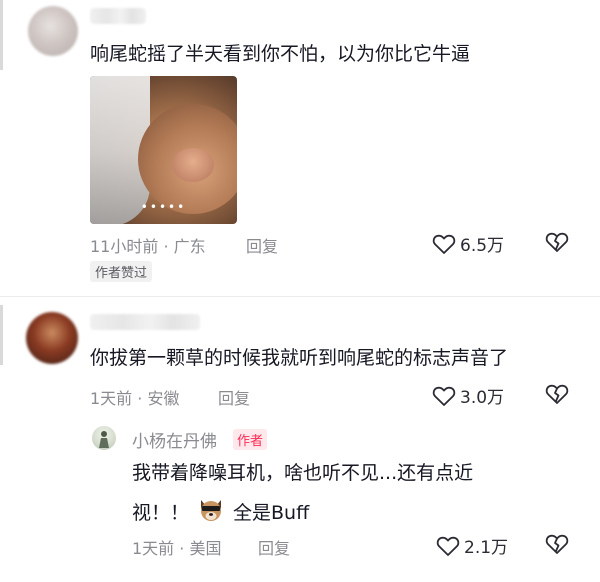  Describe the element at coordinates (193, 165) in the screenshot. I see `image-cat-nose` at that location.